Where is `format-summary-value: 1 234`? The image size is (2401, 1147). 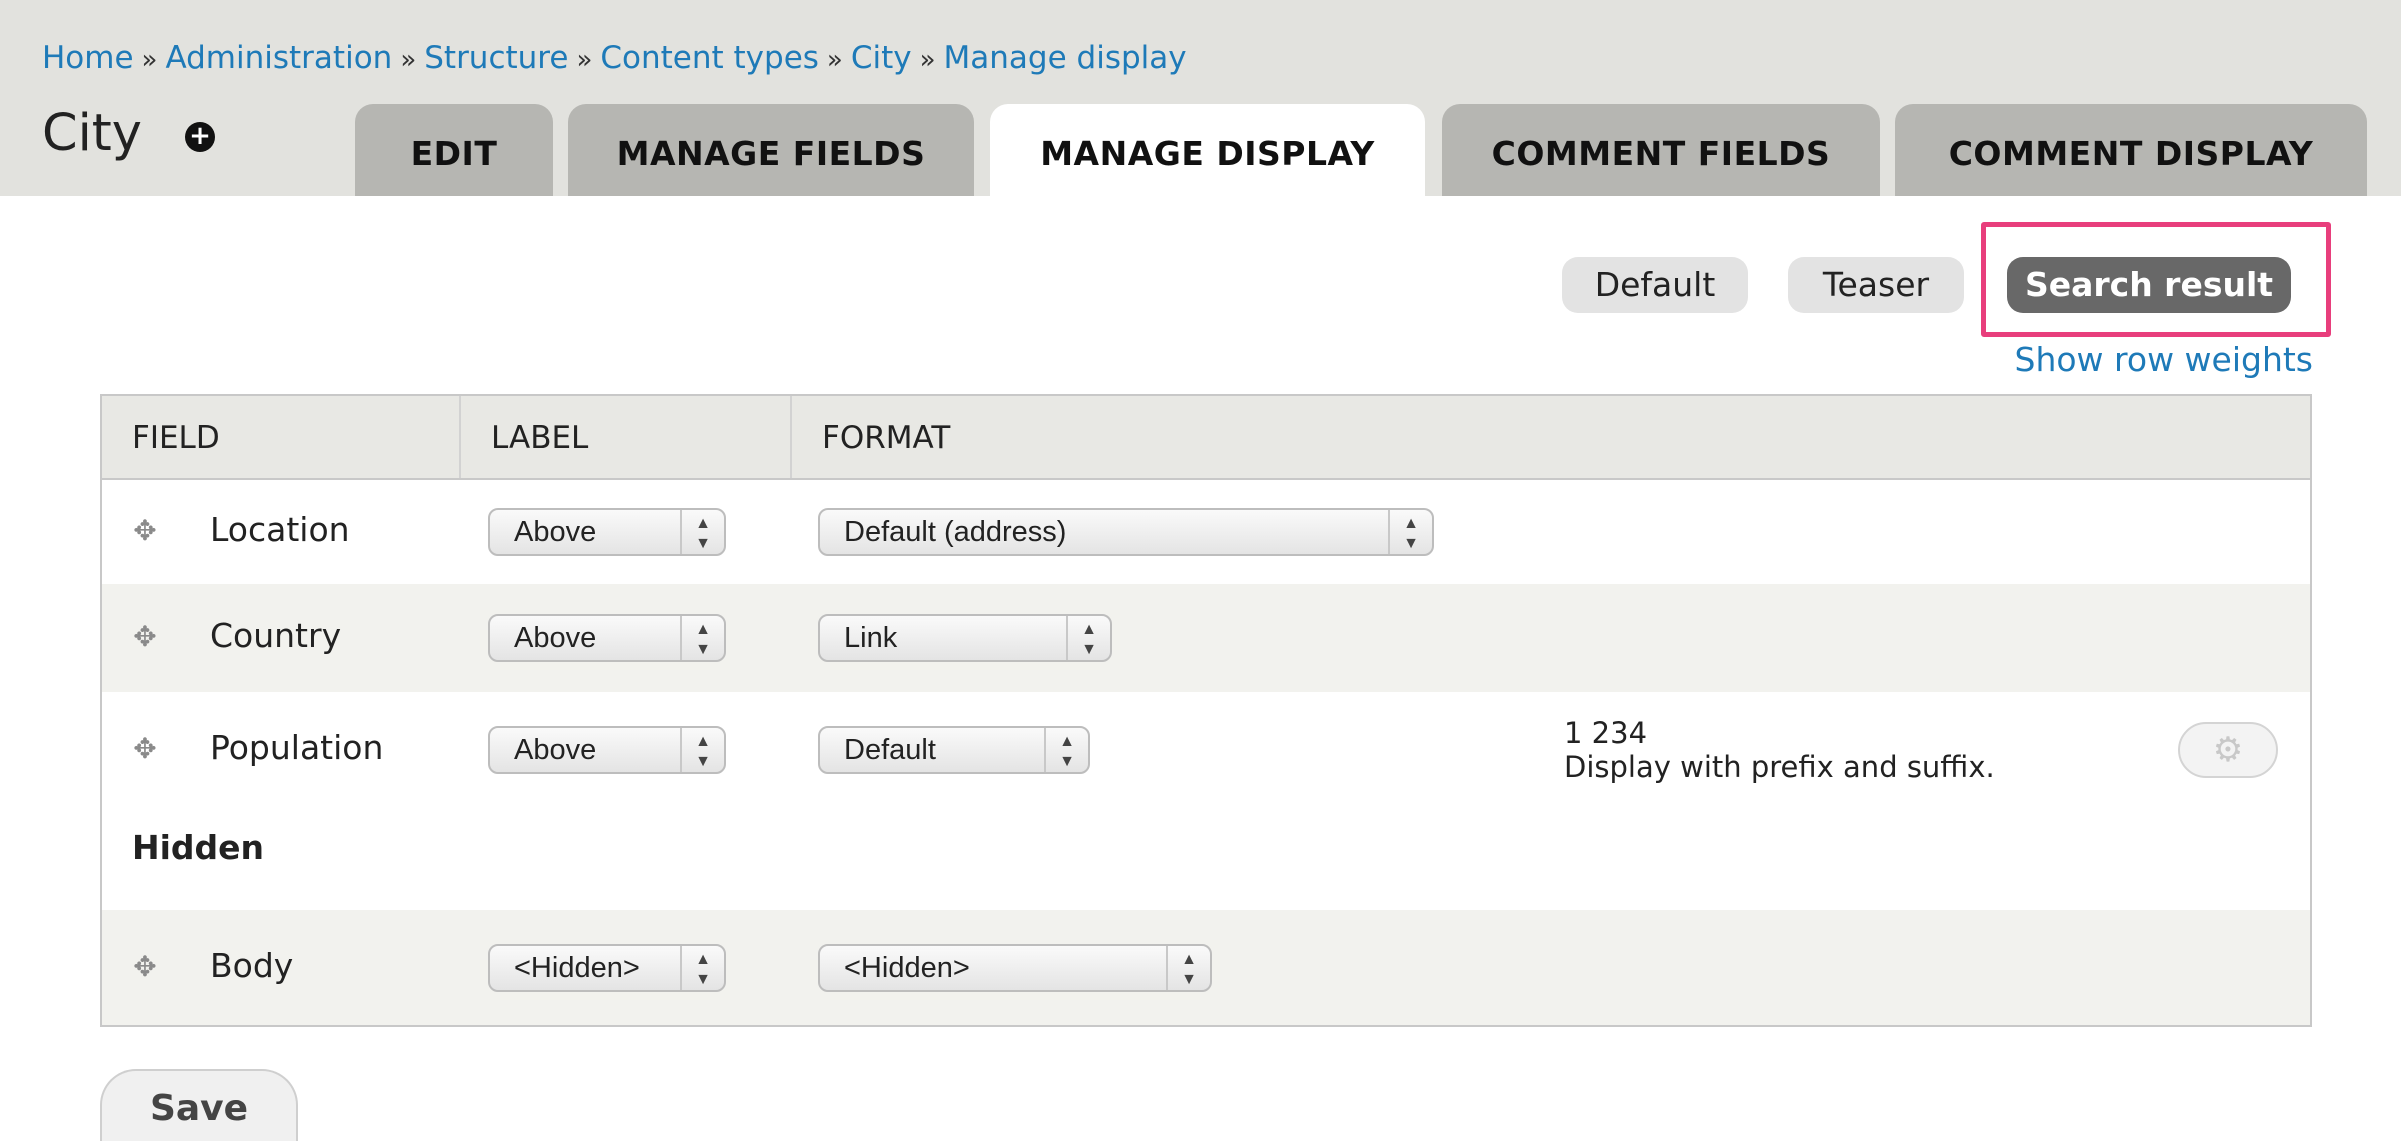 format-summary-value: 1 234 is located at coordinates (1606, 733).